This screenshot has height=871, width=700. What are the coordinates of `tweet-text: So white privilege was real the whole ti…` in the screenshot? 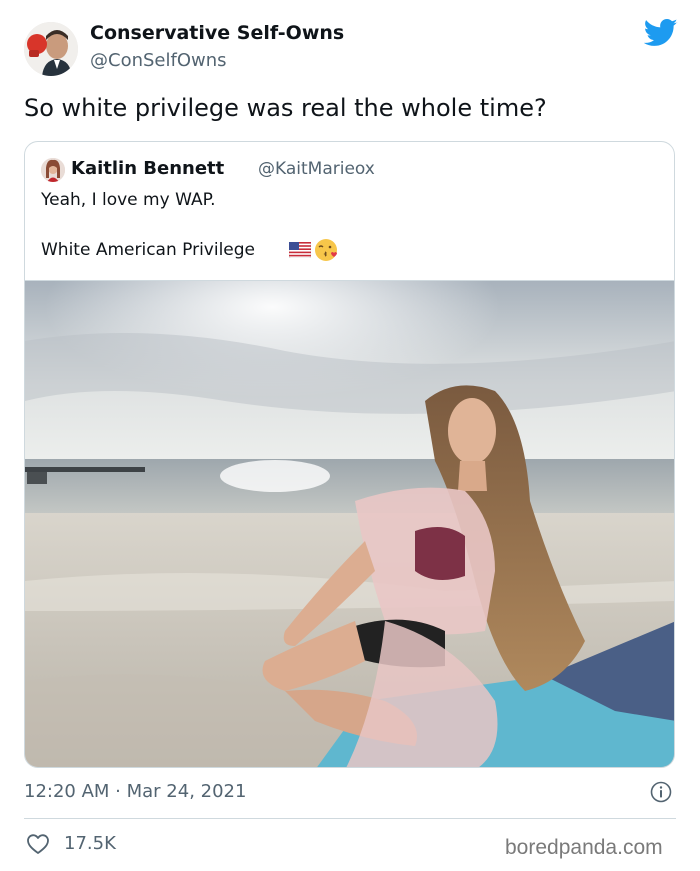 It's located at (285, 108).